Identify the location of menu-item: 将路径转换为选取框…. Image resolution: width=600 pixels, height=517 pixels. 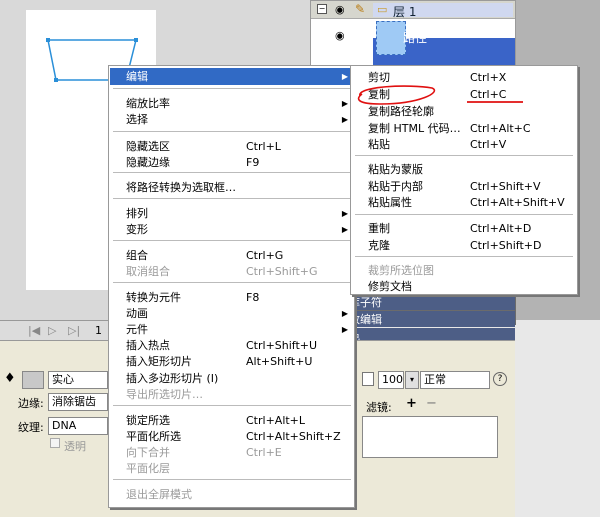
(232, 187).